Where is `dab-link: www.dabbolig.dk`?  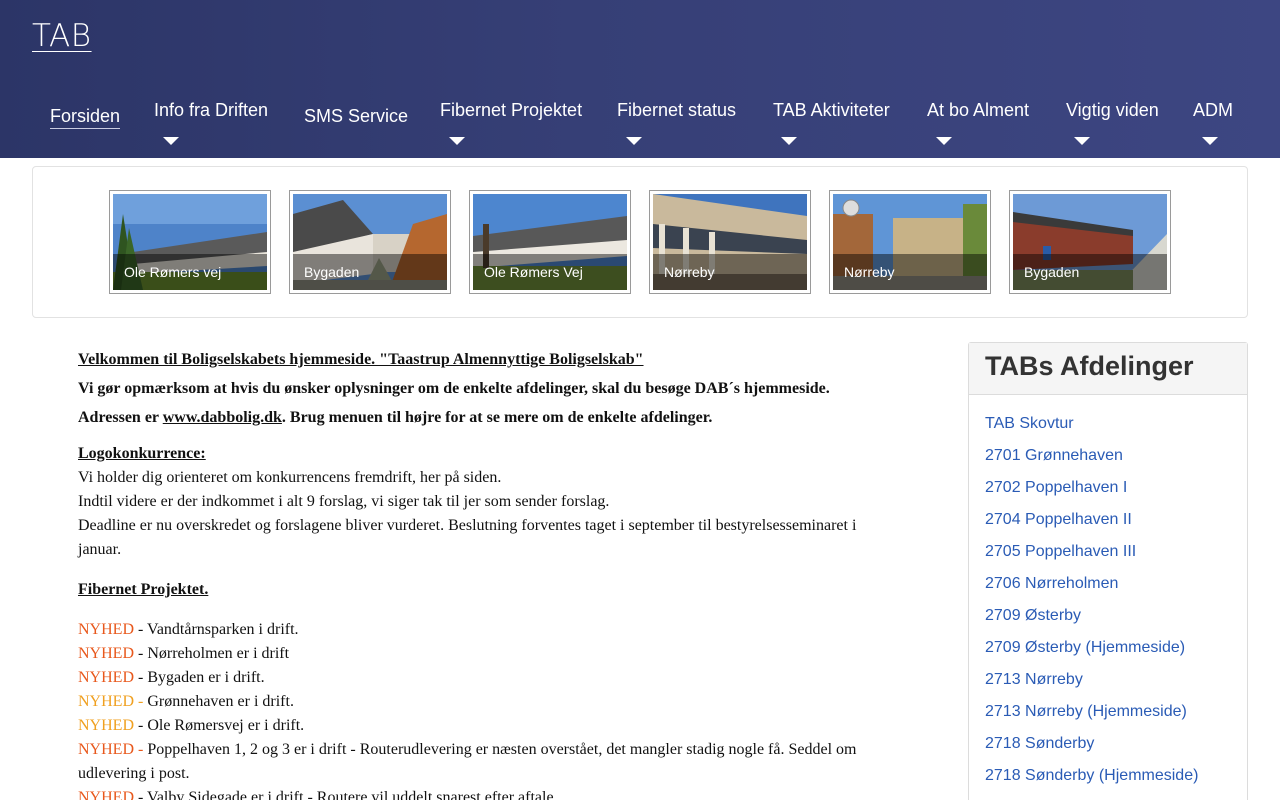 dab-link: www.dabbolig.dk is located at coordinates (222, 417).